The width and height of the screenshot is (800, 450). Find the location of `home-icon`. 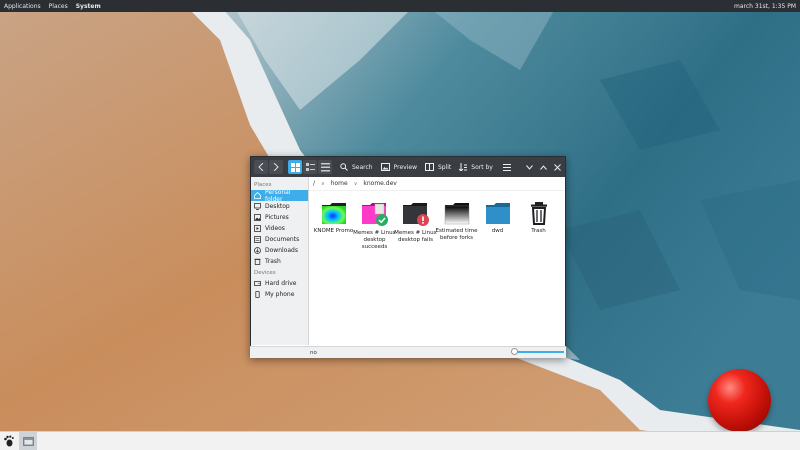

home-icon is located at coordinates (257, 195).